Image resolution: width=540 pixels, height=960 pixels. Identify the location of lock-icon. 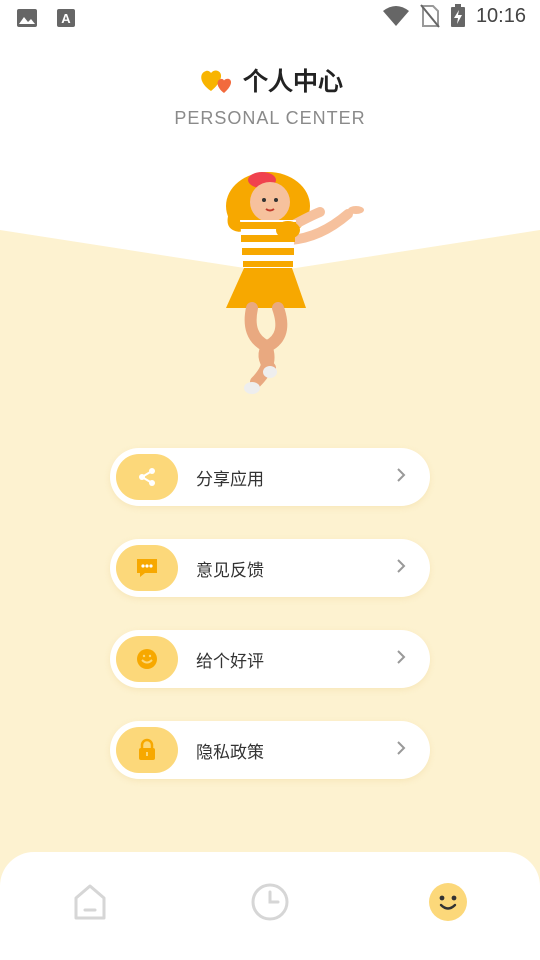
(147, 749).